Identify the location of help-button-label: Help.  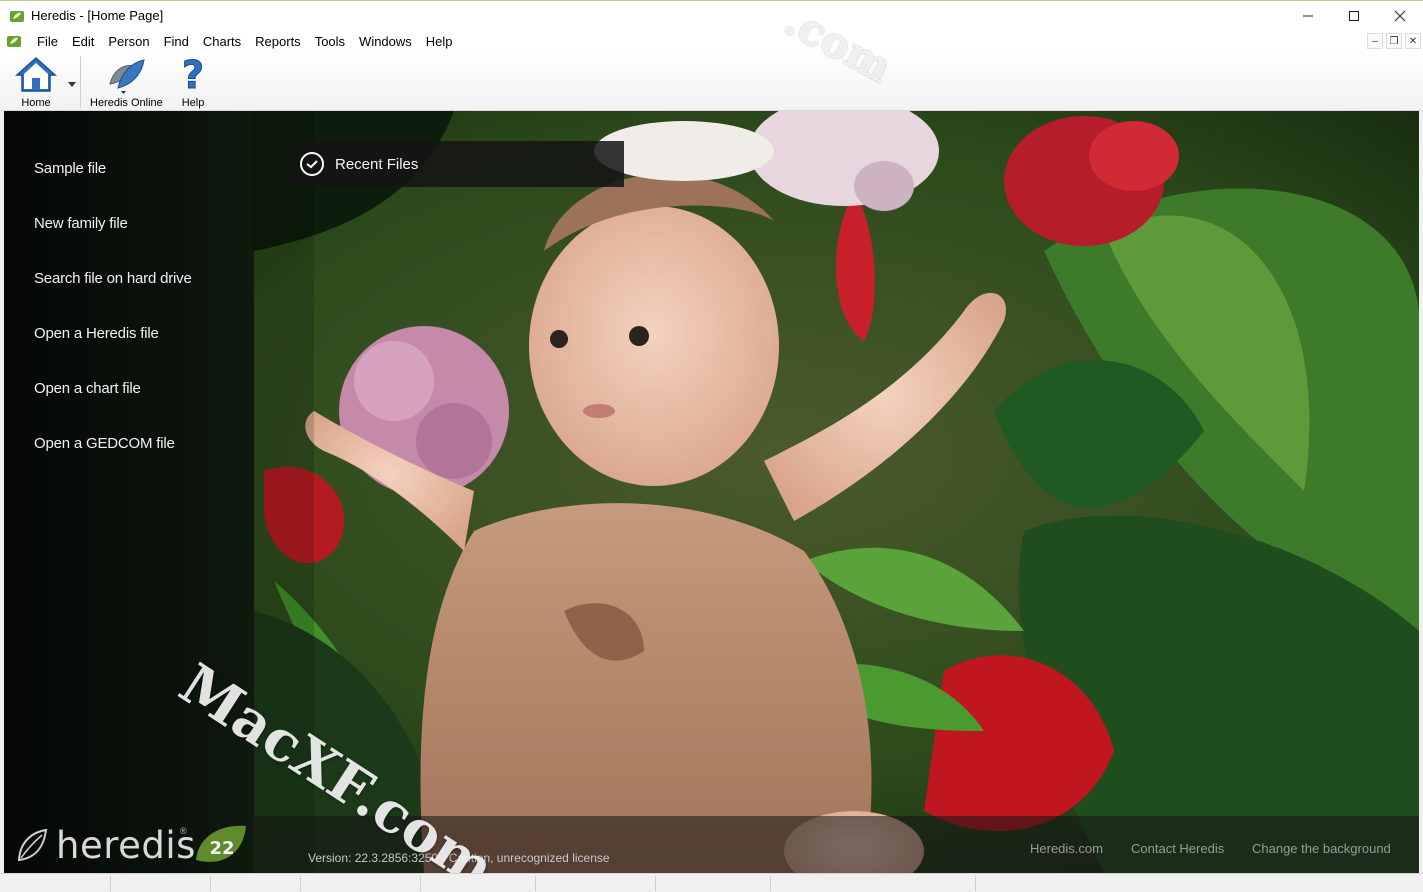
(193, 103).